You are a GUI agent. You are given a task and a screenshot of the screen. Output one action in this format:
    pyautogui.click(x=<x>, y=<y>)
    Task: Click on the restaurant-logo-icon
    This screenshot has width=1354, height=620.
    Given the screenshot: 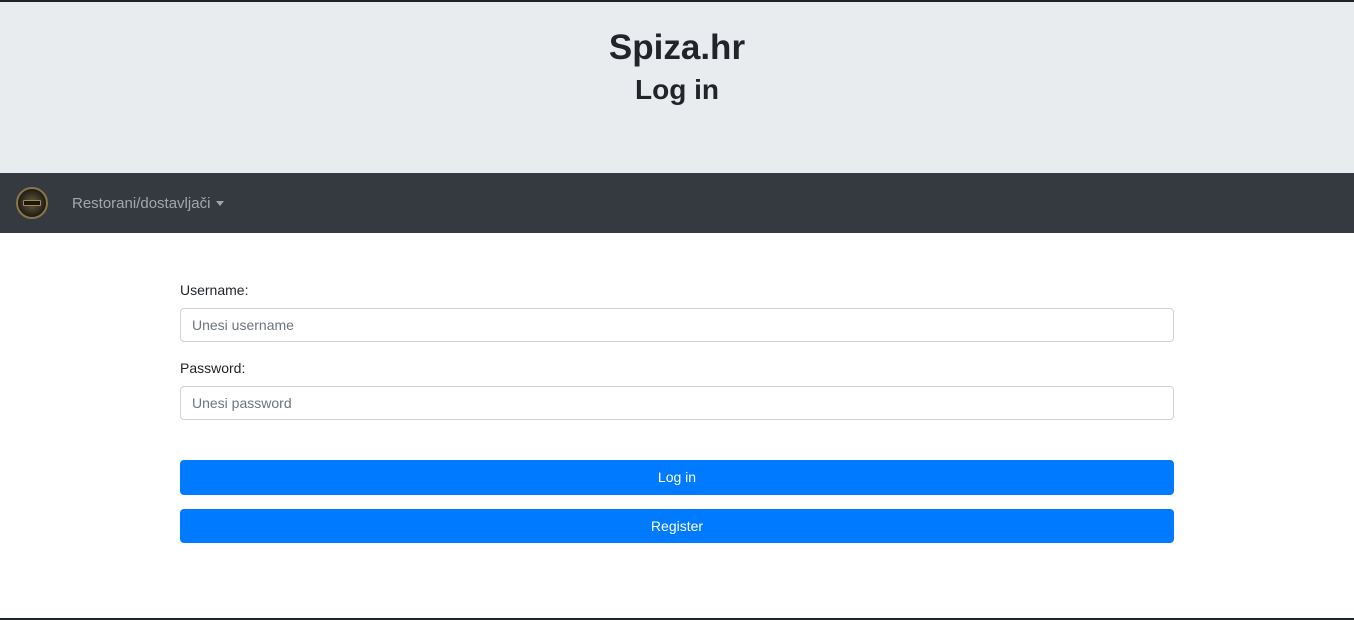 What is the action you would take?
    pyautogui.click(x=32, y=203)
    